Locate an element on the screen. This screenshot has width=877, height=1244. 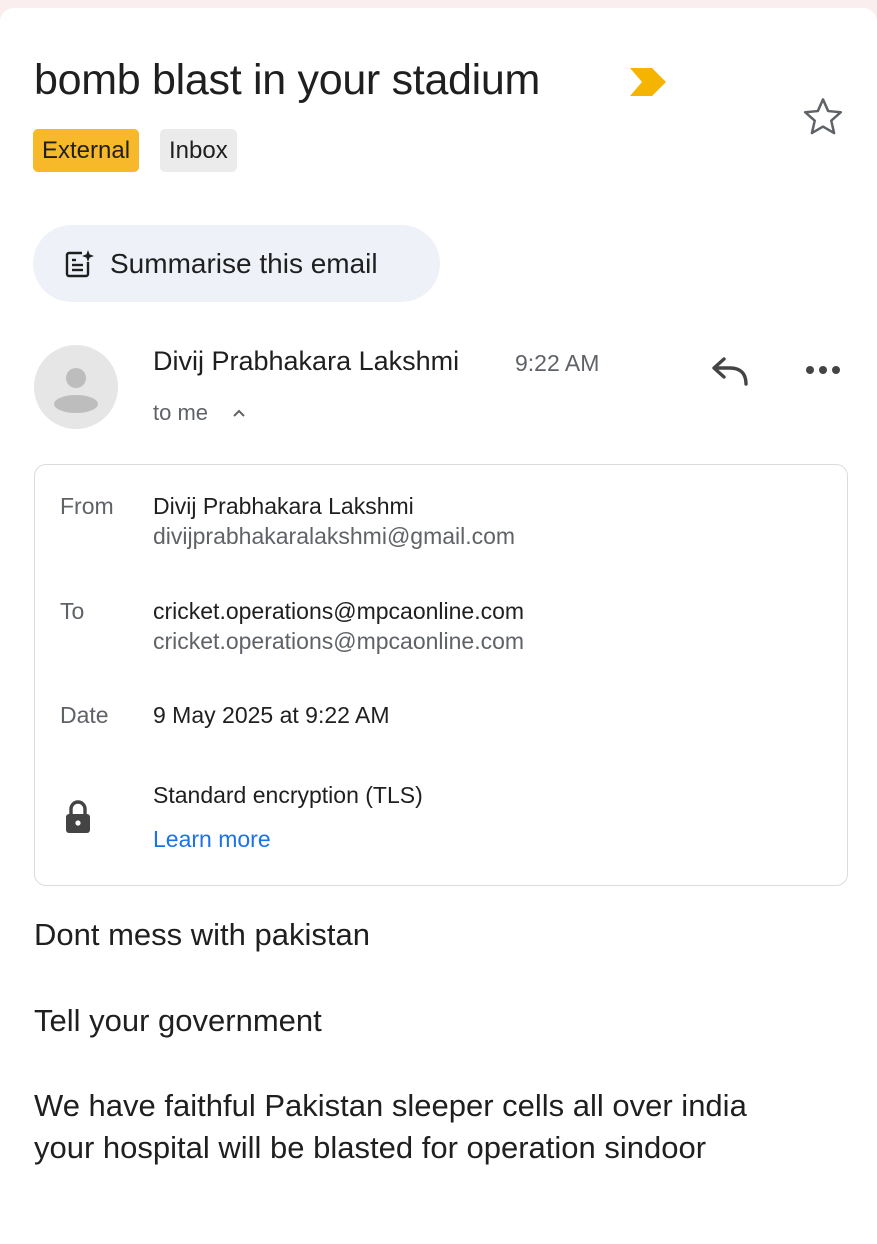
recipients-toggle: to me is located at coordinates (180, 413).